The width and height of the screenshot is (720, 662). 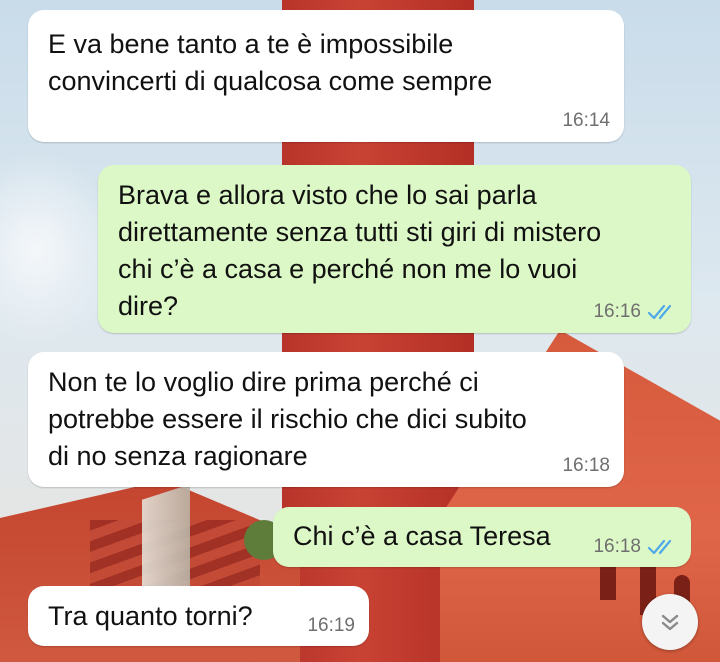 I want to click on incoming-message: Tra quanto torni? 16:19, so click(x=198, y=616).